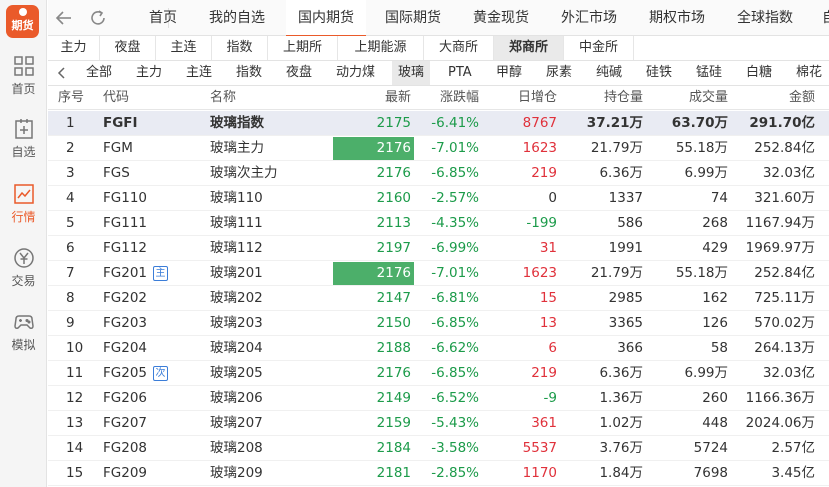  I want to click on app-logo: 期货, so click(22, 21).